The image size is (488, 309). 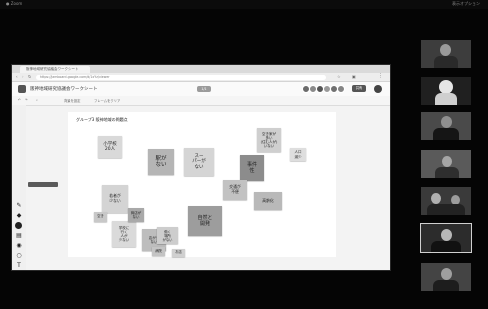 What do you see at coordinates (29, 76) in the screenshot?
I see `reload-icon: ↻` at bounding box center [29, 76].